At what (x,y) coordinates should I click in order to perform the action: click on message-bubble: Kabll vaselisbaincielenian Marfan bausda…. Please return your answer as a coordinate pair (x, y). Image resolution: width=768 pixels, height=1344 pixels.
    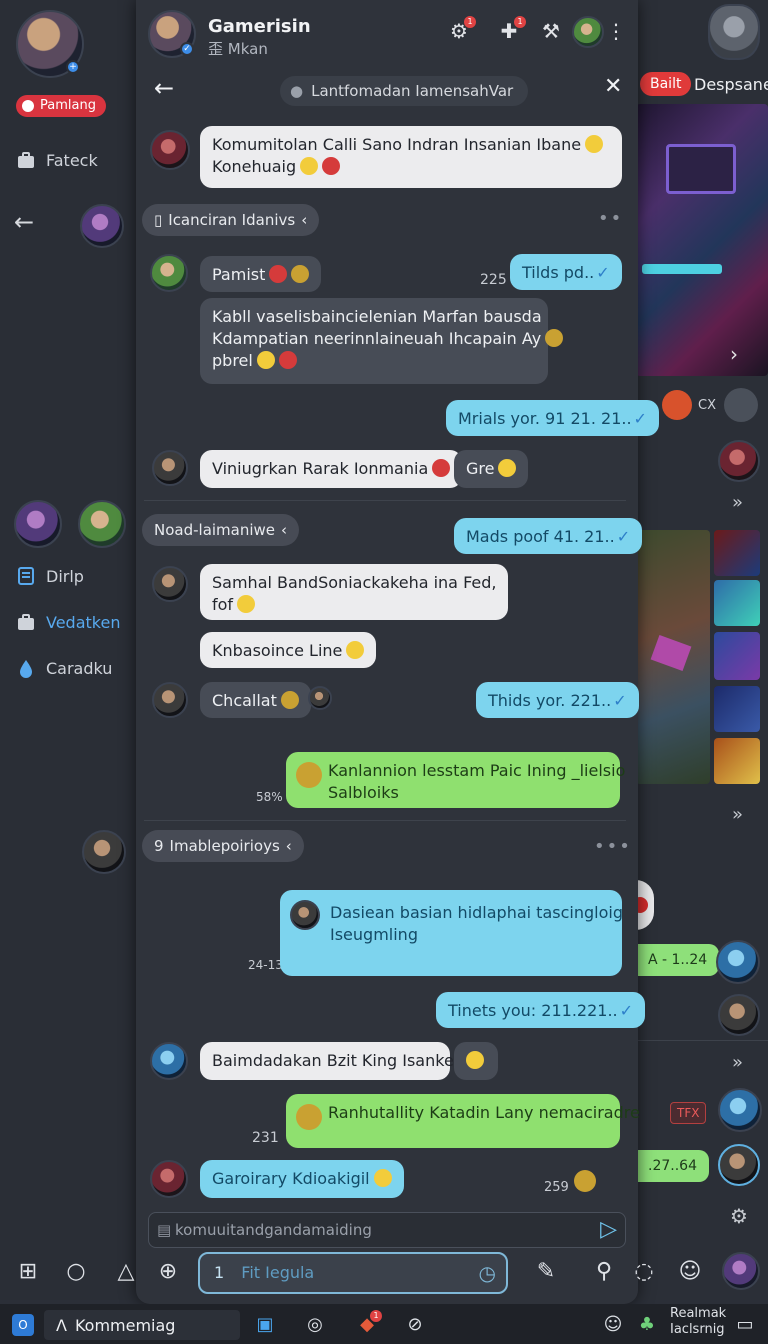
    Looking at the image, I should click on (382, 341).